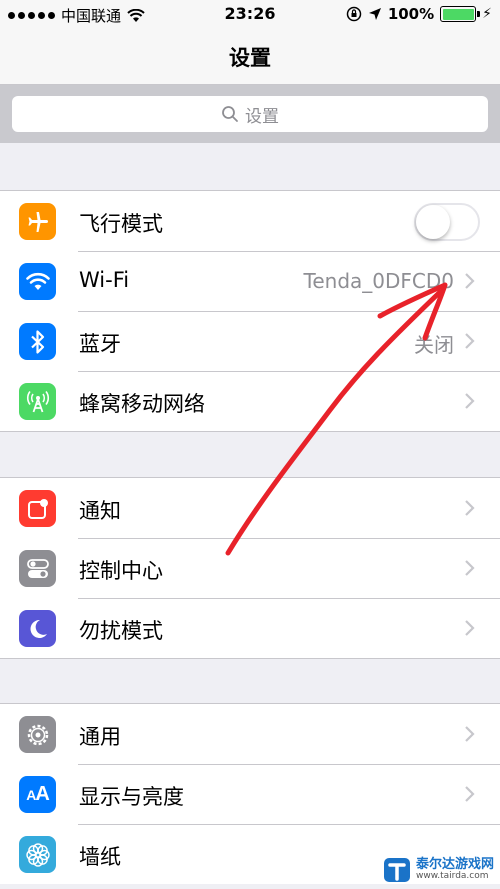 The height and width of the screenshot is (889, 500). I want to click on bluetooth-label: 蓝牙, so click(100, 344).